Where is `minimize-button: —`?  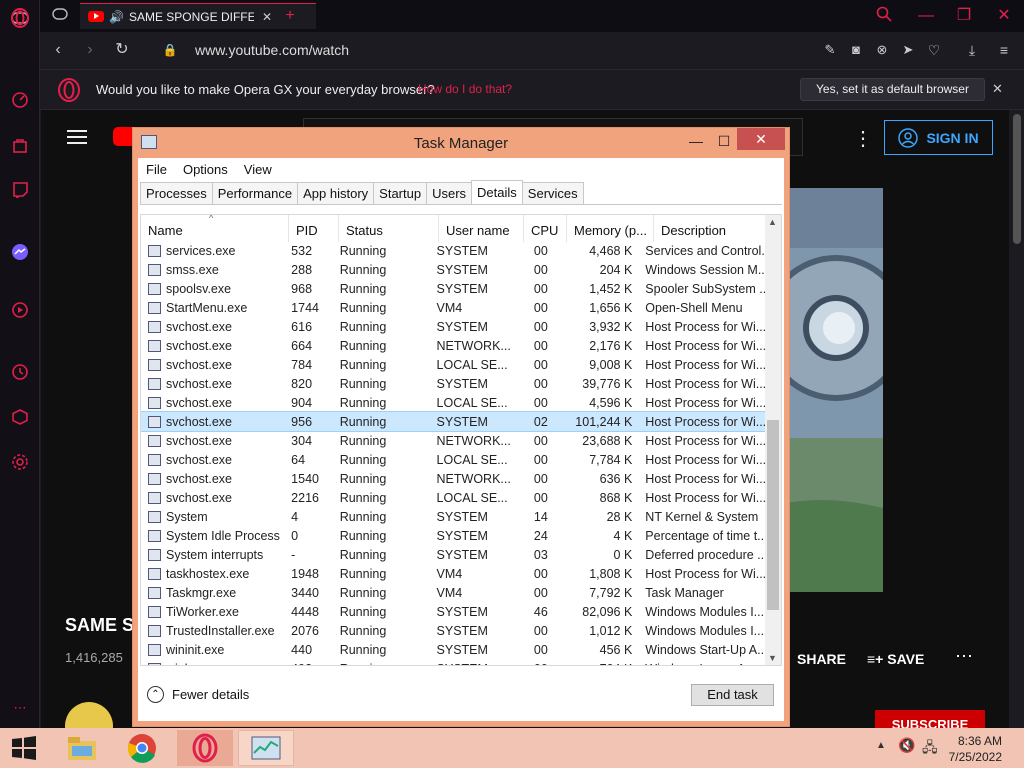
minimize-button: — is located at coordinates (926, 16).